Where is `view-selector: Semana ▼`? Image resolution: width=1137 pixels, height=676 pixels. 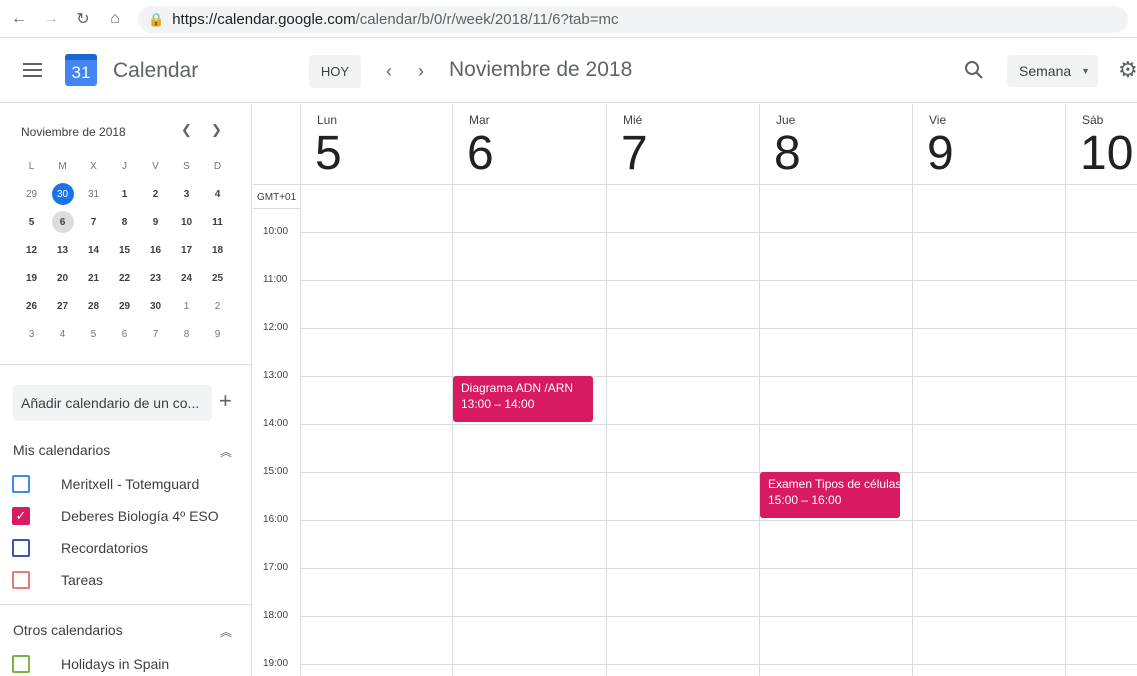
view-selector: Semana ▼ is located at coordinates (1052, 71).